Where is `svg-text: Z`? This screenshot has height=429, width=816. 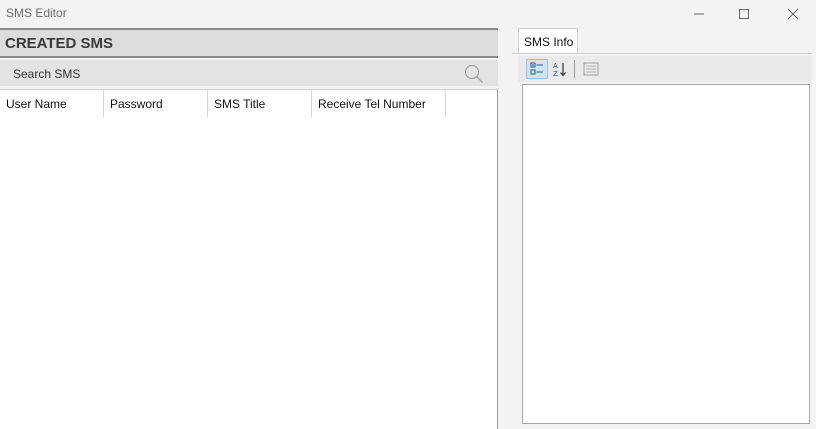
svg-text: Z is located at coordinates (555, 73).